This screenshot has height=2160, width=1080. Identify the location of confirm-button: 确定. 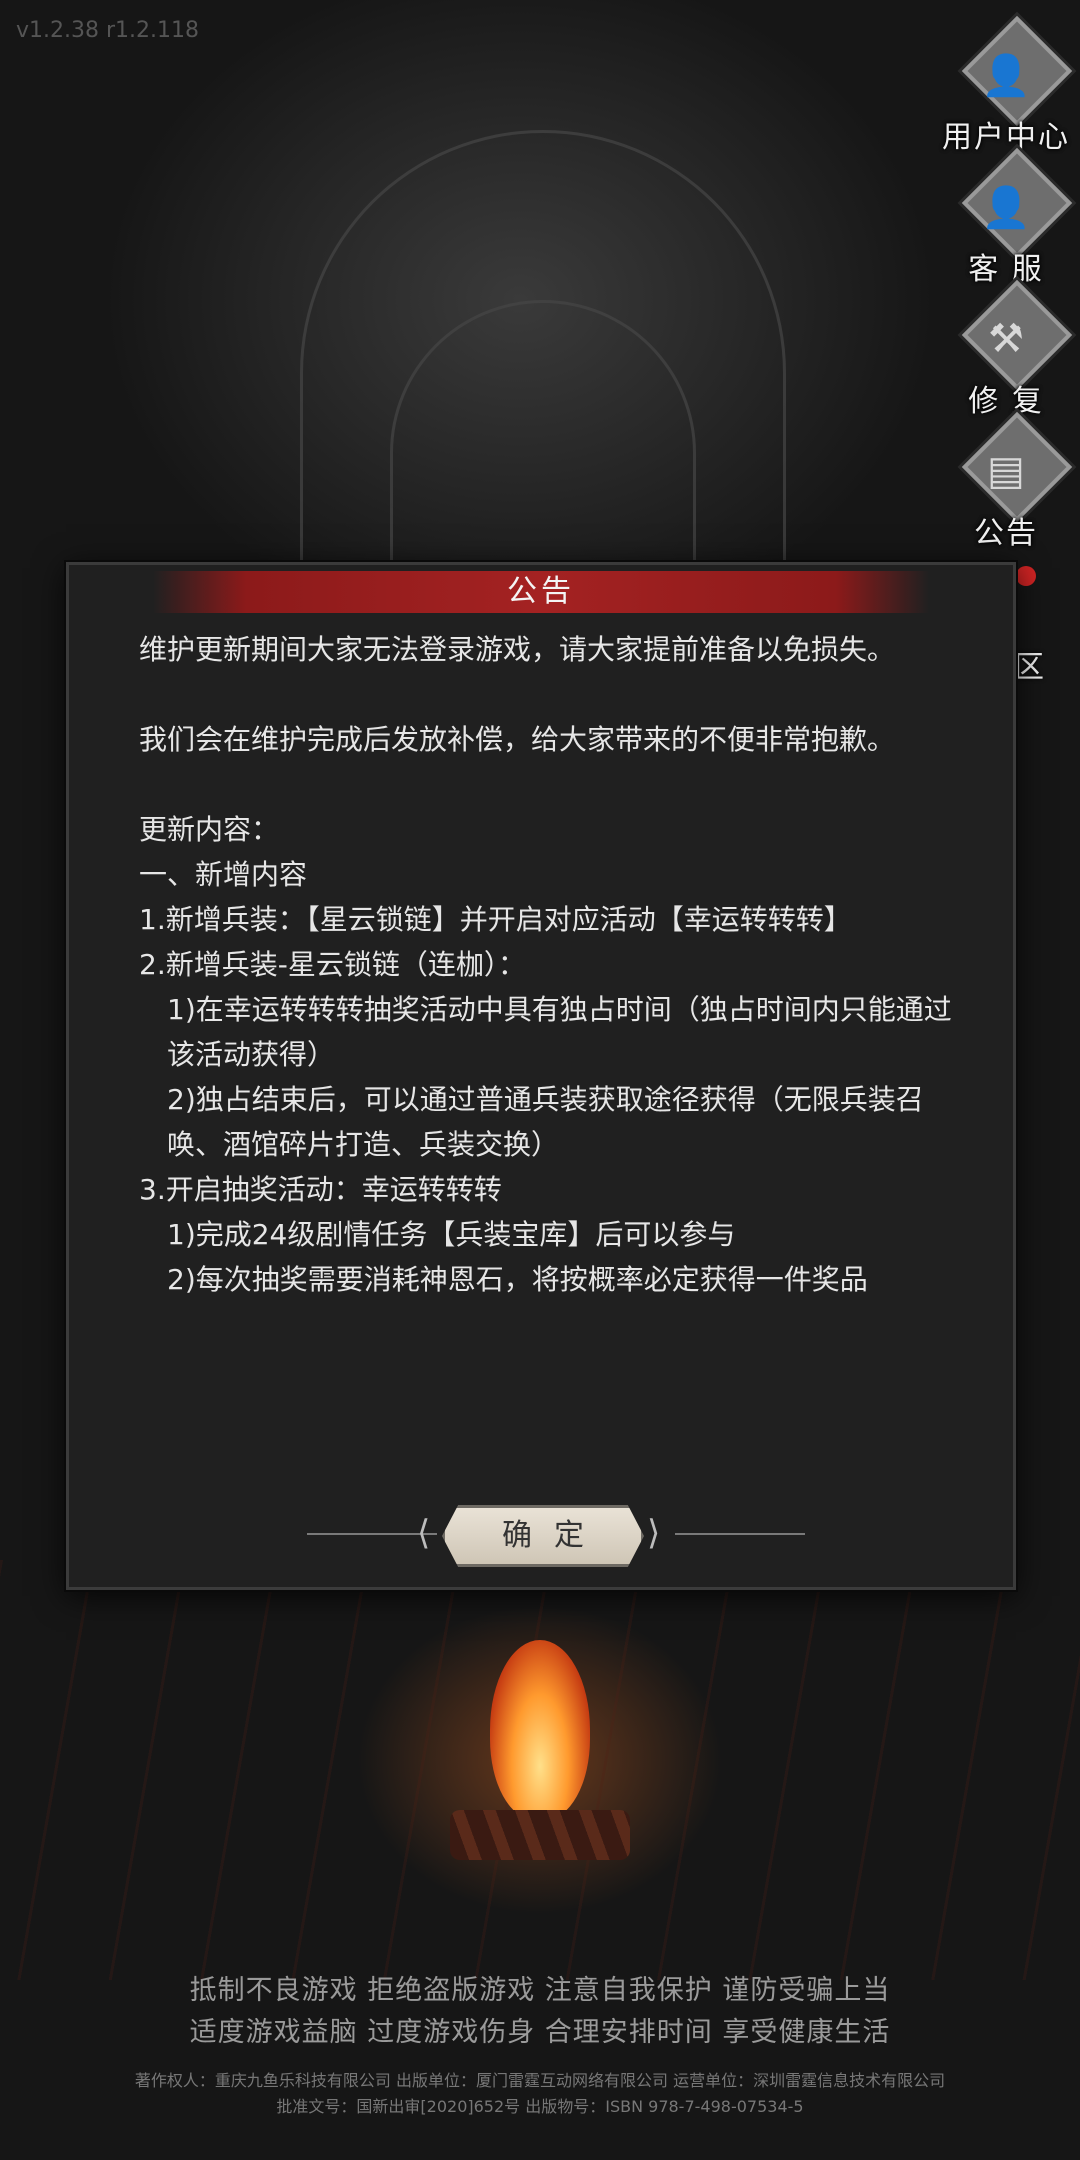
(543, 1536).